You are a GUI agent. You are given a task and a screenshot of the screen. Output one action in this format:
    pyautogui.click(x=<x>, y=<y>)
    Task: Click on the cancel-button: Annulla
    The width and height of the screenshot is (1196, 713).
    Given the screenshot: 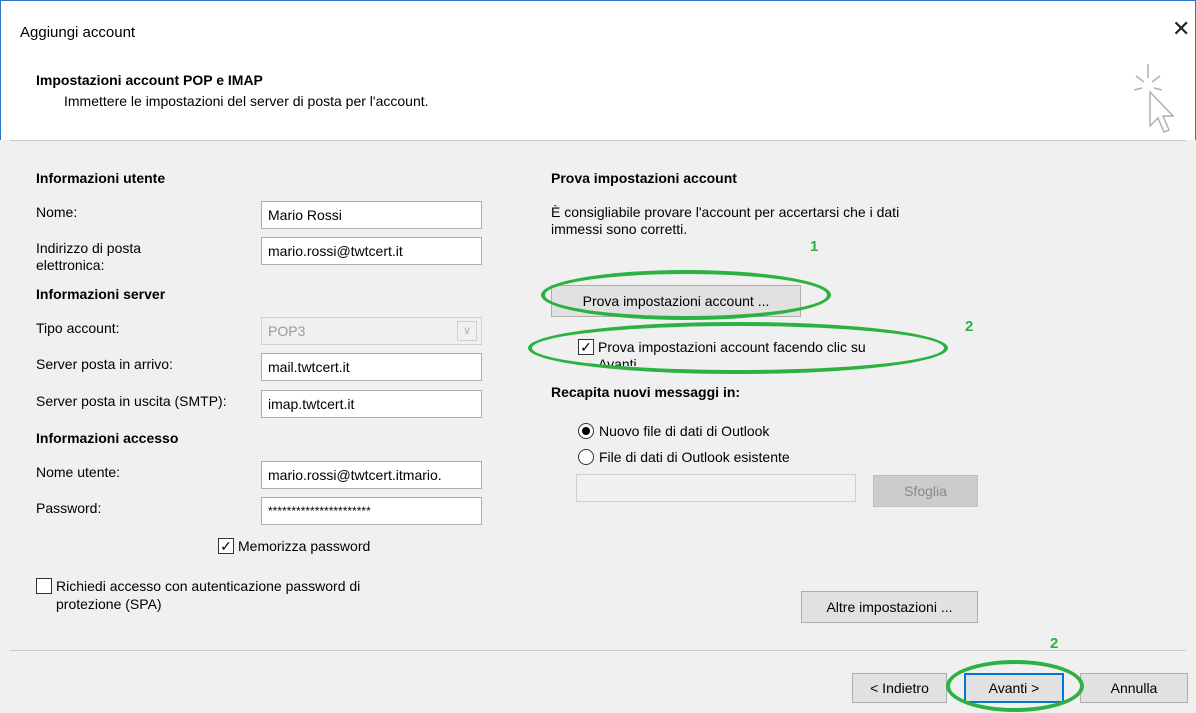 What is the action you would take?
    pyautogui.click(x=1134, y=688)
    